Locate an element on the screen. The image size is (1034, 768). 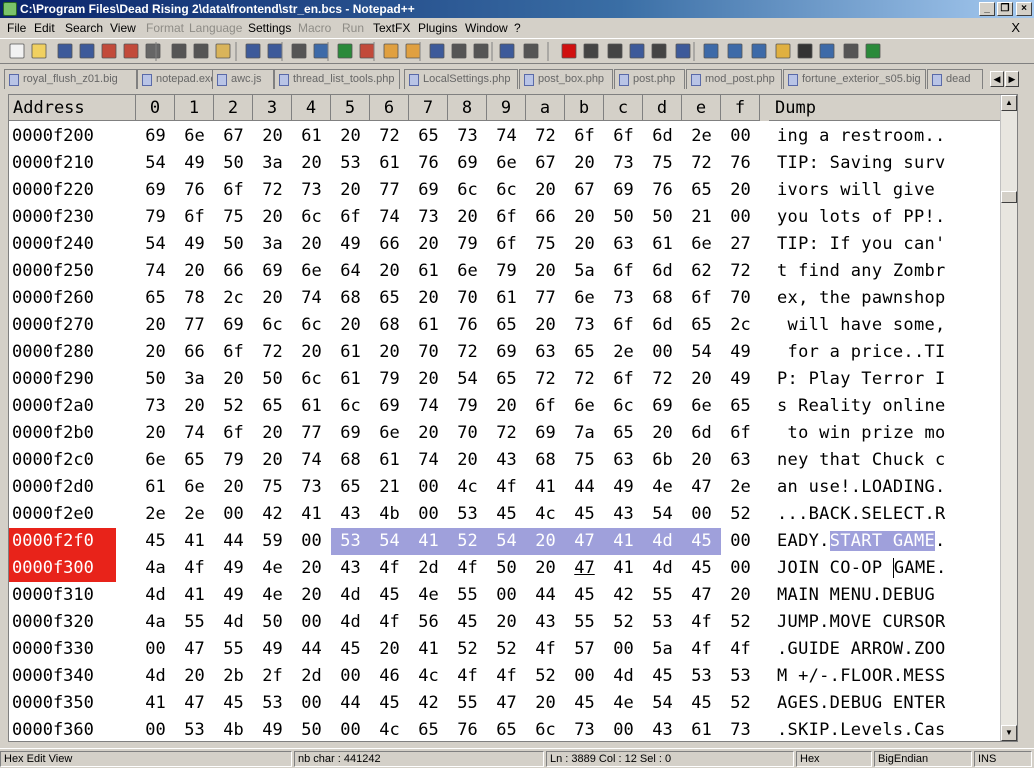
menu-edit: Edit is located at coordinates (44, 28).